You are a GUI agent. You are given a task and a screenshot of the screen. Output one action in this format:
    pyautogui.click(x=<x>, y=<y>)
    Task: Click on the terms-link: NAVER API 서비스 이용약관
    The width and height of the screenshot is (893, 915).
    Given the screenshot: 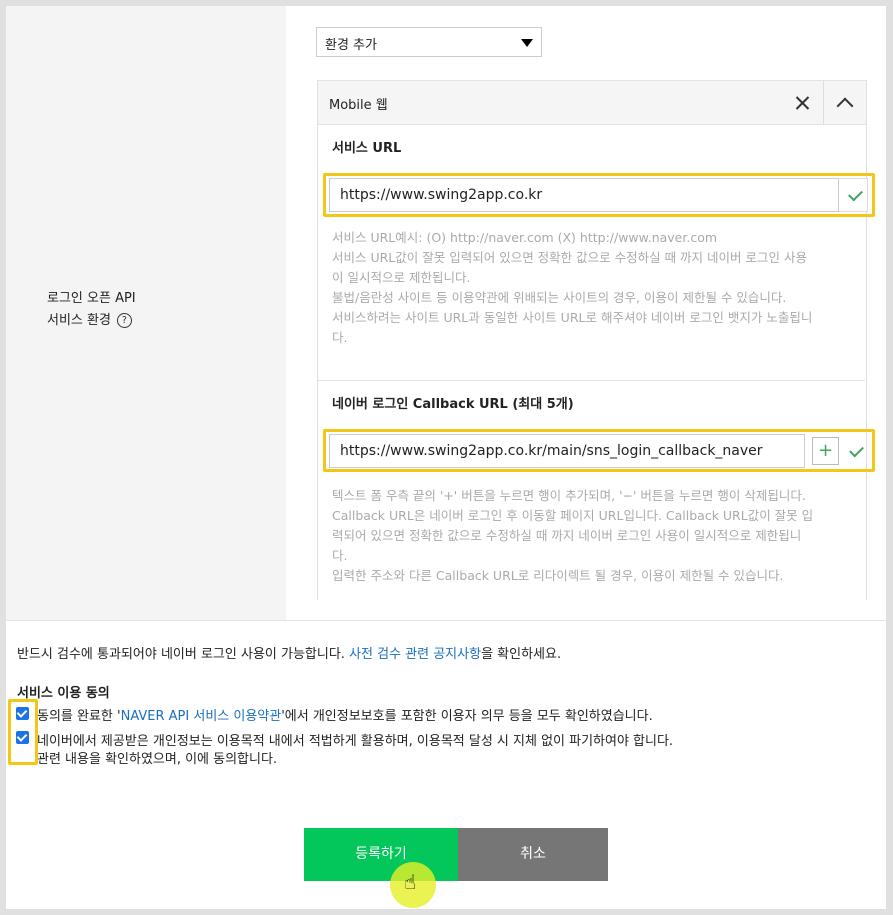 What is the action you would take?
    pyautogui.click(x=201, y=716)
    